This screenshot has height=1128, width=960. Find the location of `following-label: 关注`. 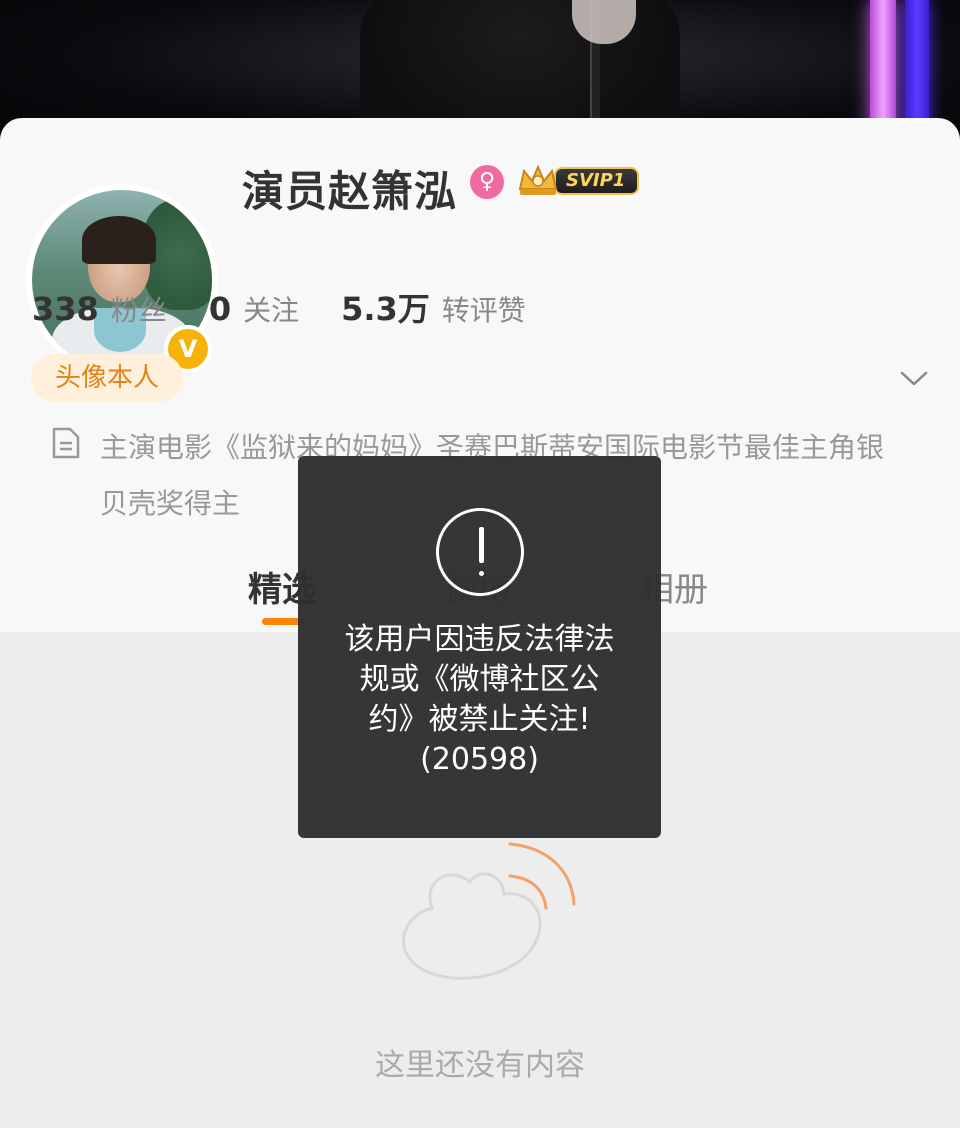

following-label: 关注 is located at coordinates (271, 309).